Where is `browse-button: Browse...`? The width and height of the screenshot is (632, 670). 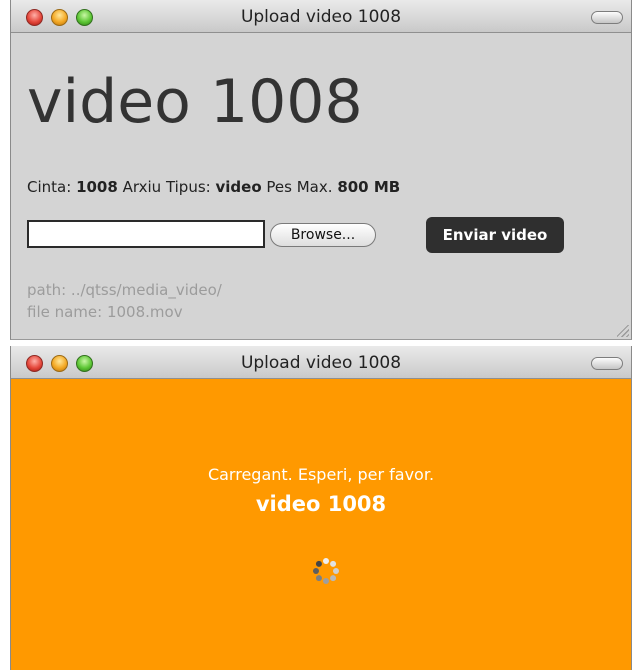 browse-button: Browse... is located at coordinates (323, 235).